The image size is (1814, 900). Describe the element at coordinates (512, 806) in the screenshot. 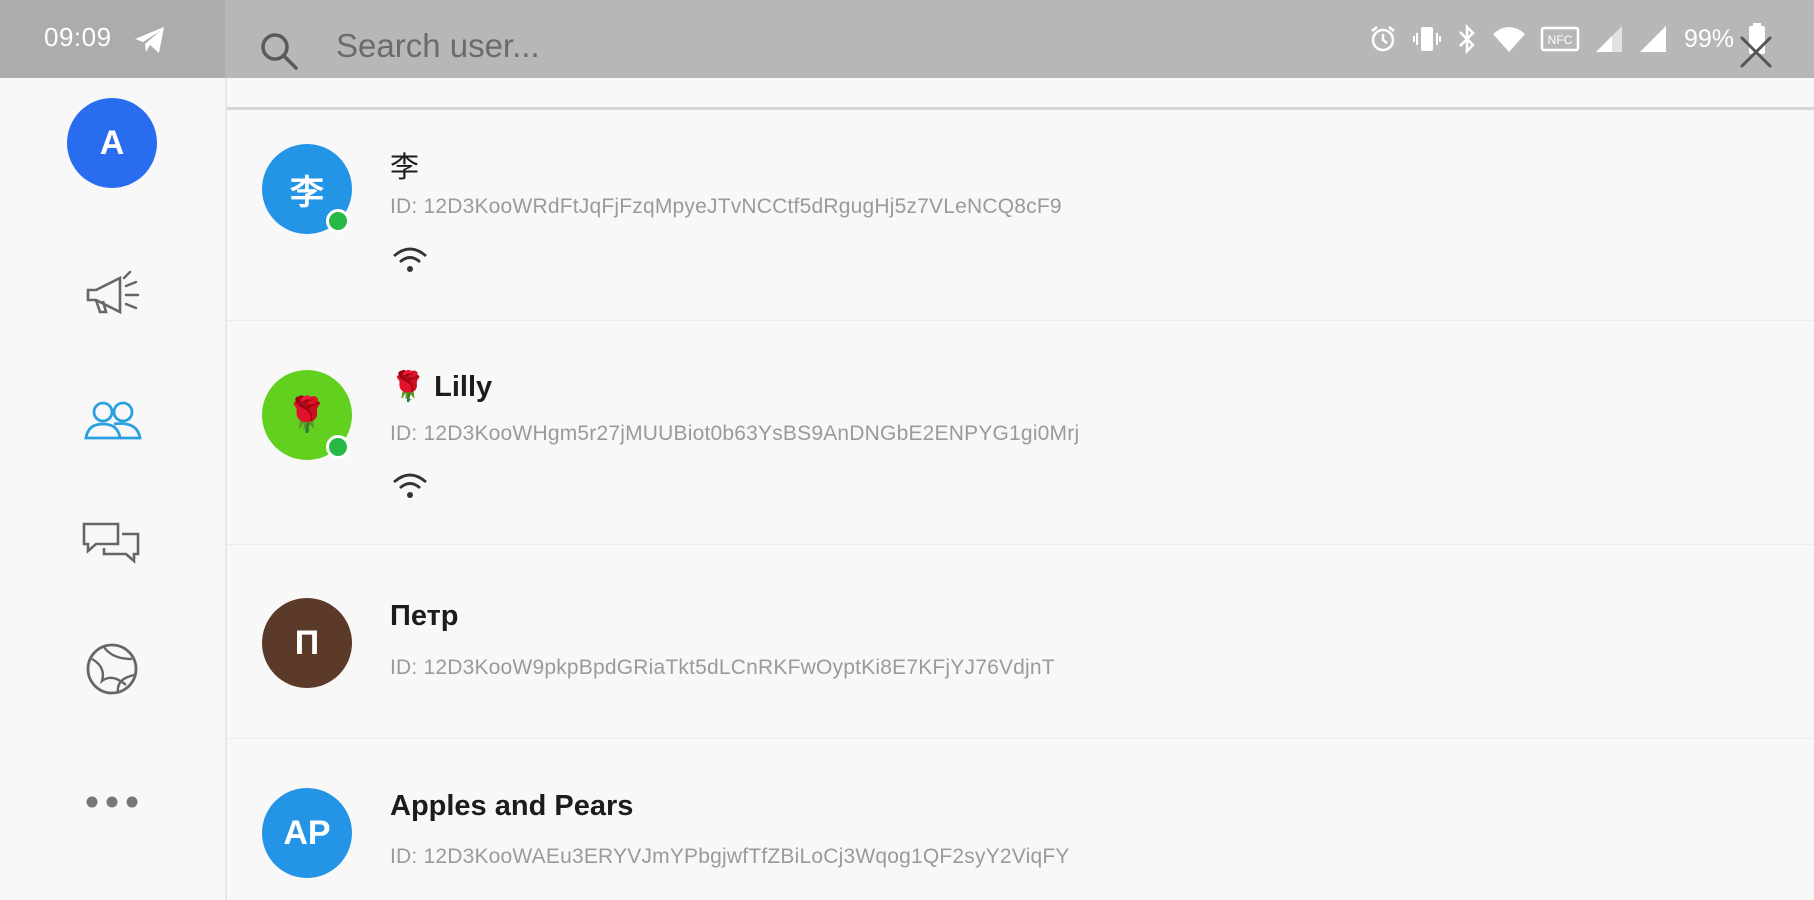

I see `user-name: Apples and Pears` at that location.